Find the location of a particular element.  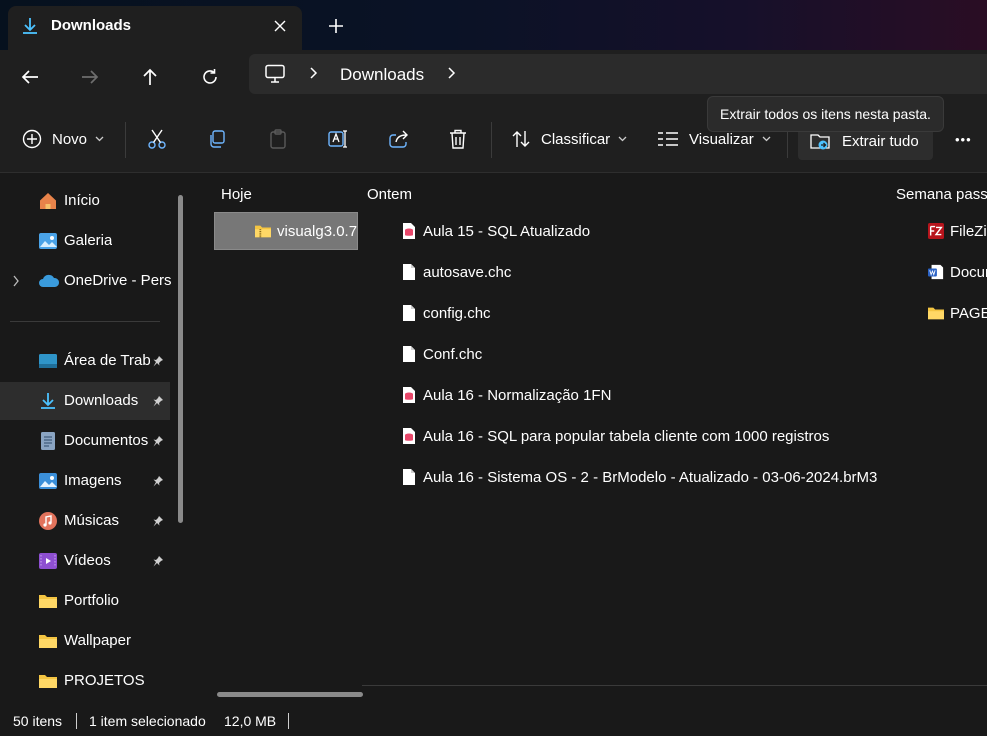

status-bar: 50 itens 1 item selecionado 12,0 MB is located at coordinates (493, 721).